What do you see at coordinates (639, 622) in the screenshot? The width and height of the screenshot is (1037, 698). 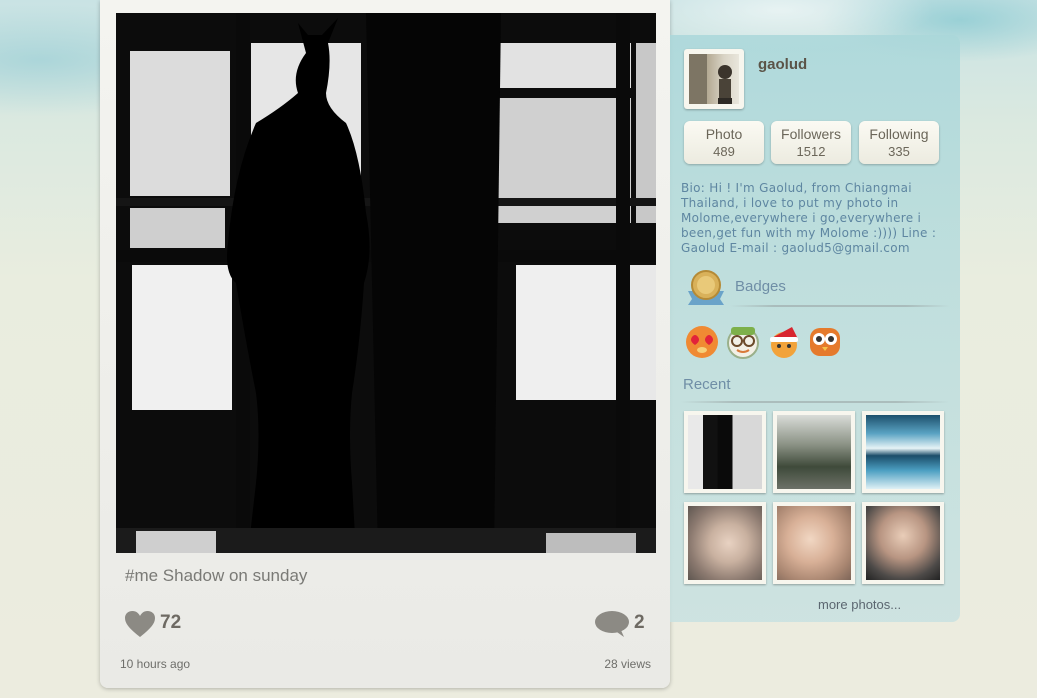 I see `comment-count: 2` at bounding box center [639, 622].